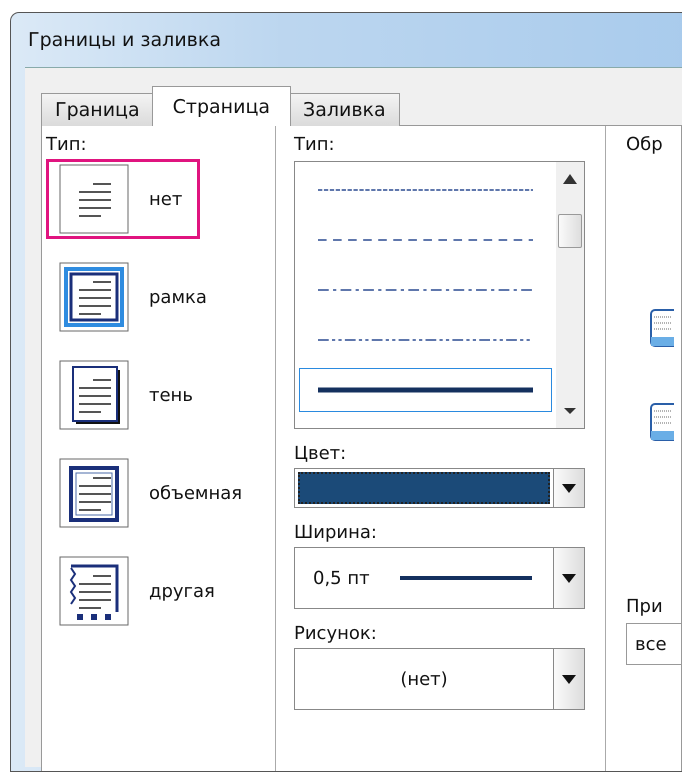 The image size is (682, 780). Describe the element at coordinates (439, 578) in the screenshot. I see `width-dropdown: 0,5 пт` at that location.